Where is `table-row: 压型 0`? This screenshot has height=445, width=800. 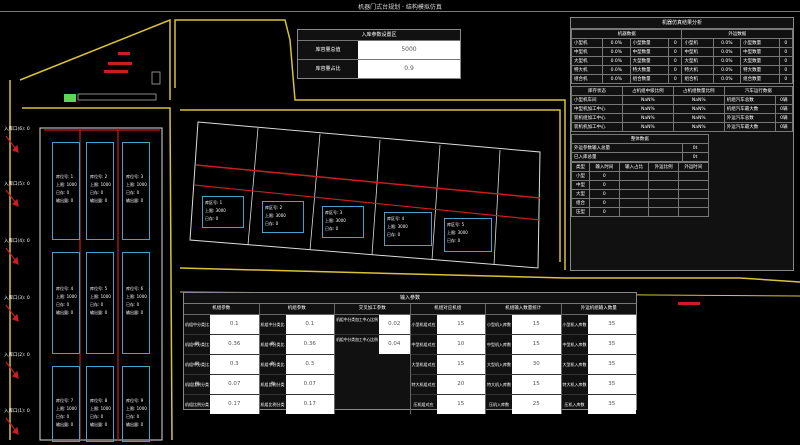 table-row: 压型 0 is located at coordinates (639, 212).